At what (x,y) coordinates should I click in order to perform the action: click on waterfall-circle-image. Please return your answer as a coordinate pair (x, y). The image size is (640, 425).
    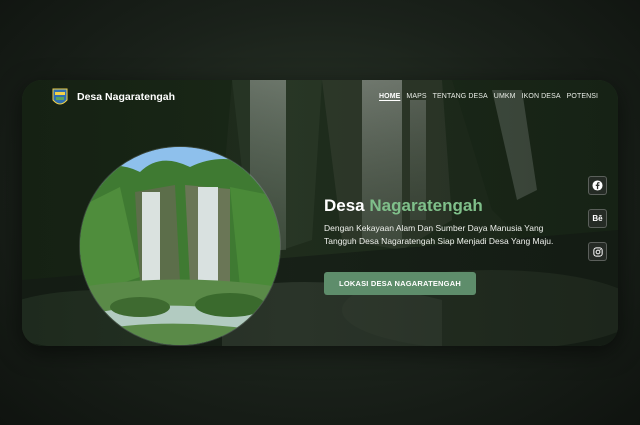
    Looking at the image, I should click on (180, 246).